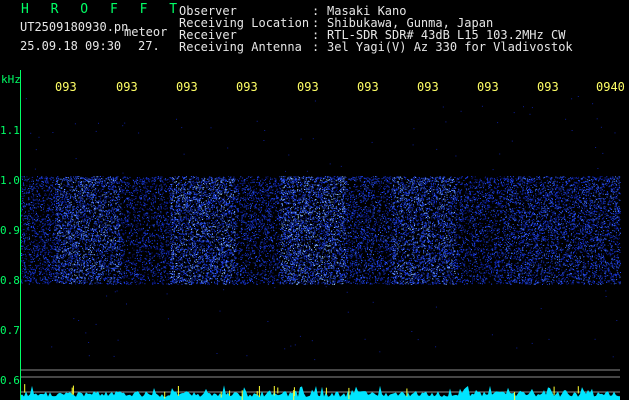  I want to click on y-tick-label: 1.0, so click(10, 180).